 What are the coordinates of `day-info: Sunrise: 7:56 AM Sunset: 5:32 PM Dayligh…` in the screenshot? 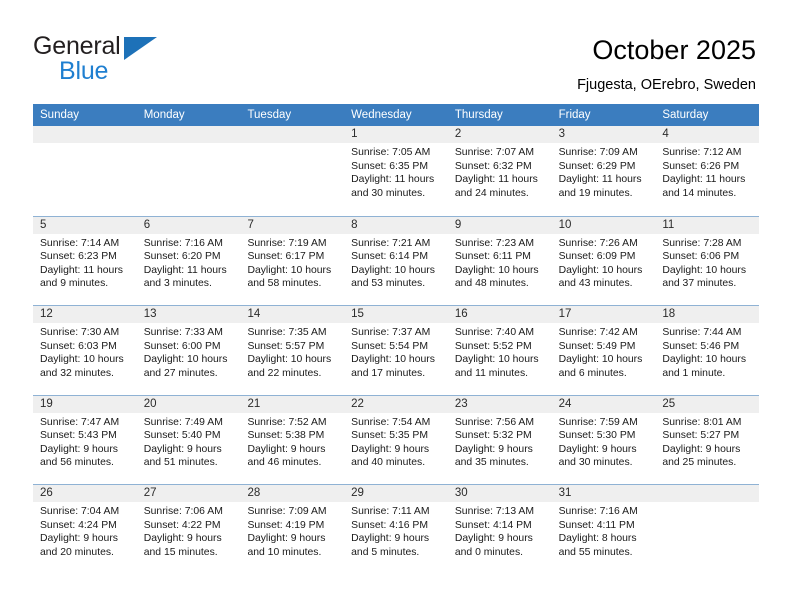 It's located at (500, 441).